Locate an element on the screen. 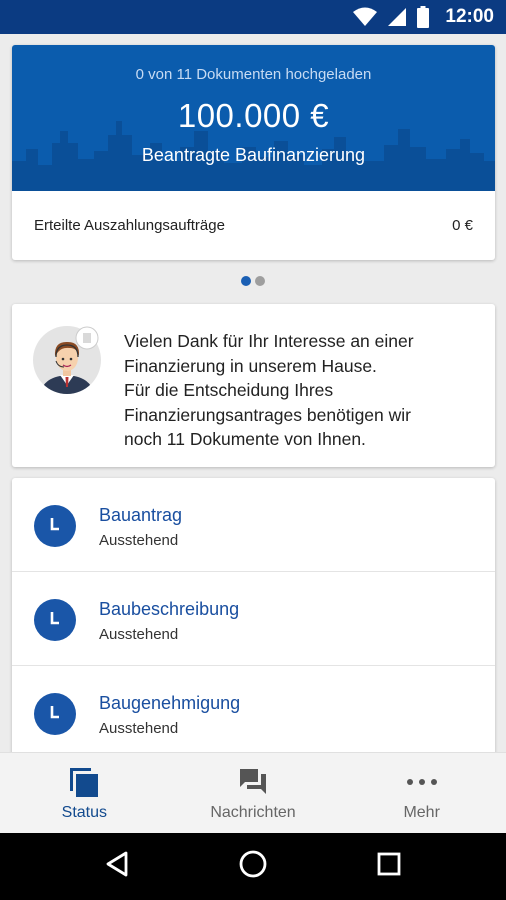  recents-icon is located at coordinates (389, 866).